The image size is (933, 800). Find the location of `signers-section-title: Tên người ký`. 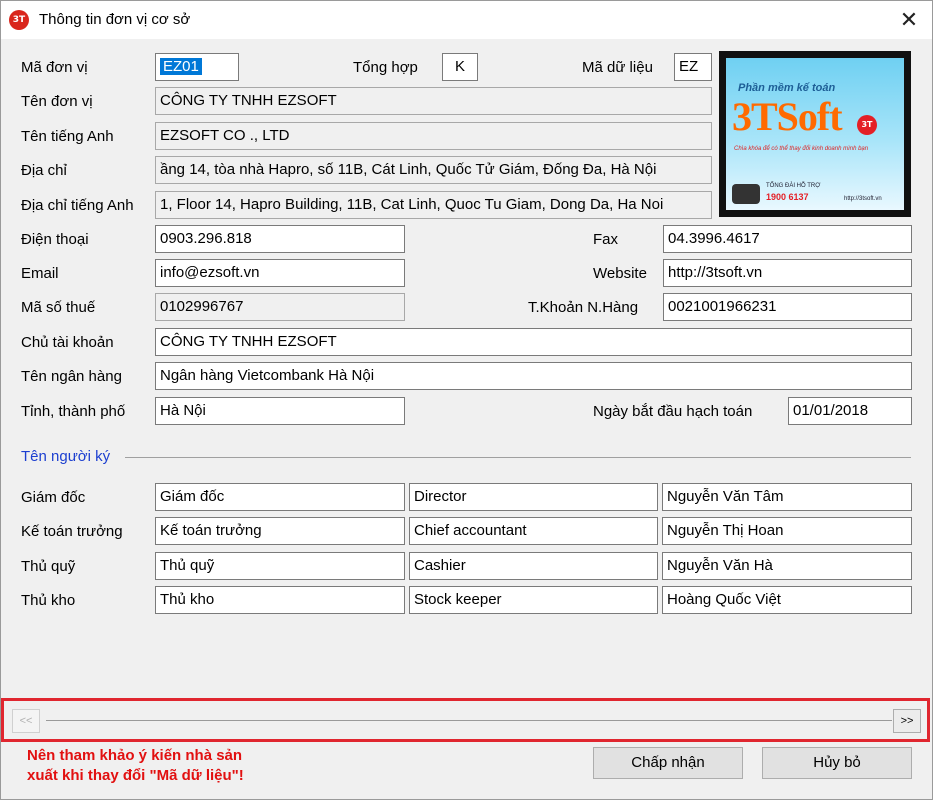

signers-section-title: Tên người ký is located at coordinates (66, 456).